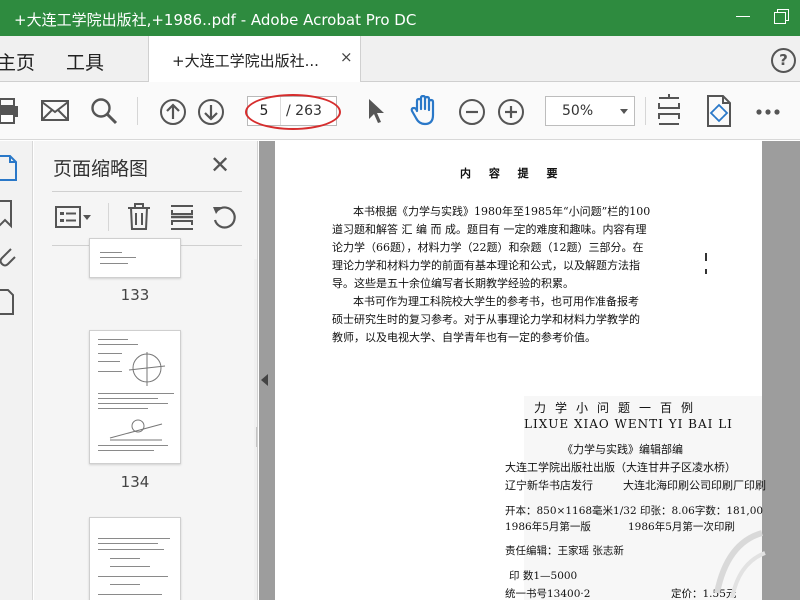  What do you see at coordinates (548, 527) in the screenshot?
I see `edition-line: 1986年5月第一版` at bounding box center [548, 527].